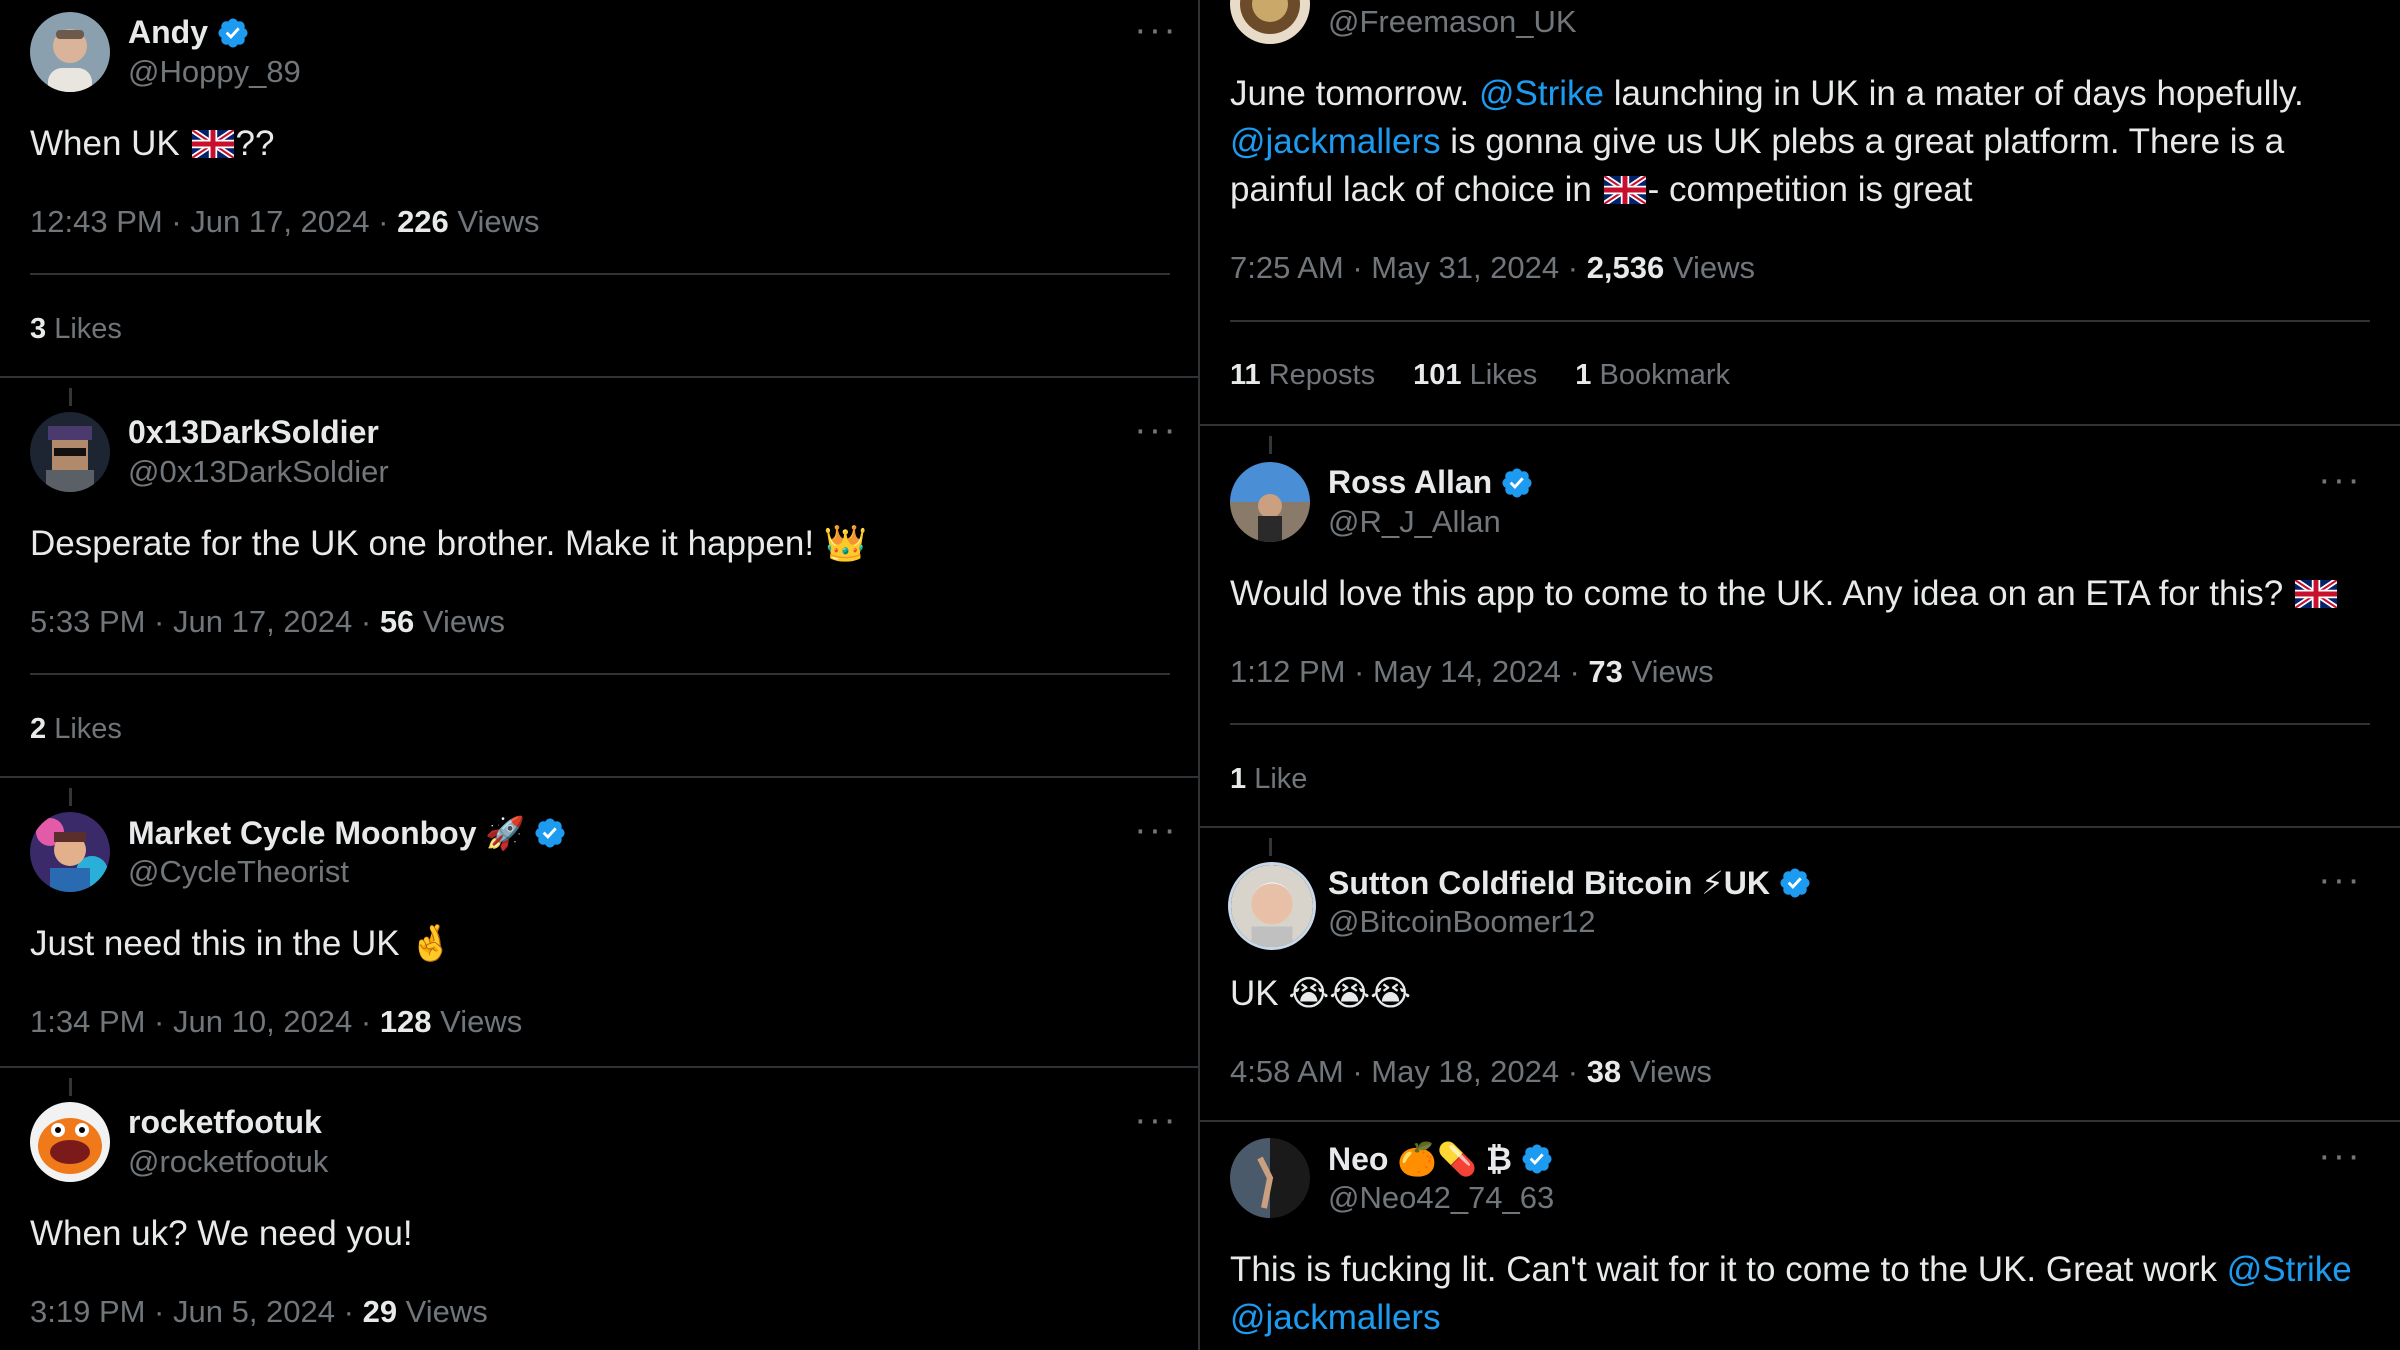  I want to click on tweet-meta: 12:43 PM · Jun 17, 2024 · 226 Views, so click(285, 221).